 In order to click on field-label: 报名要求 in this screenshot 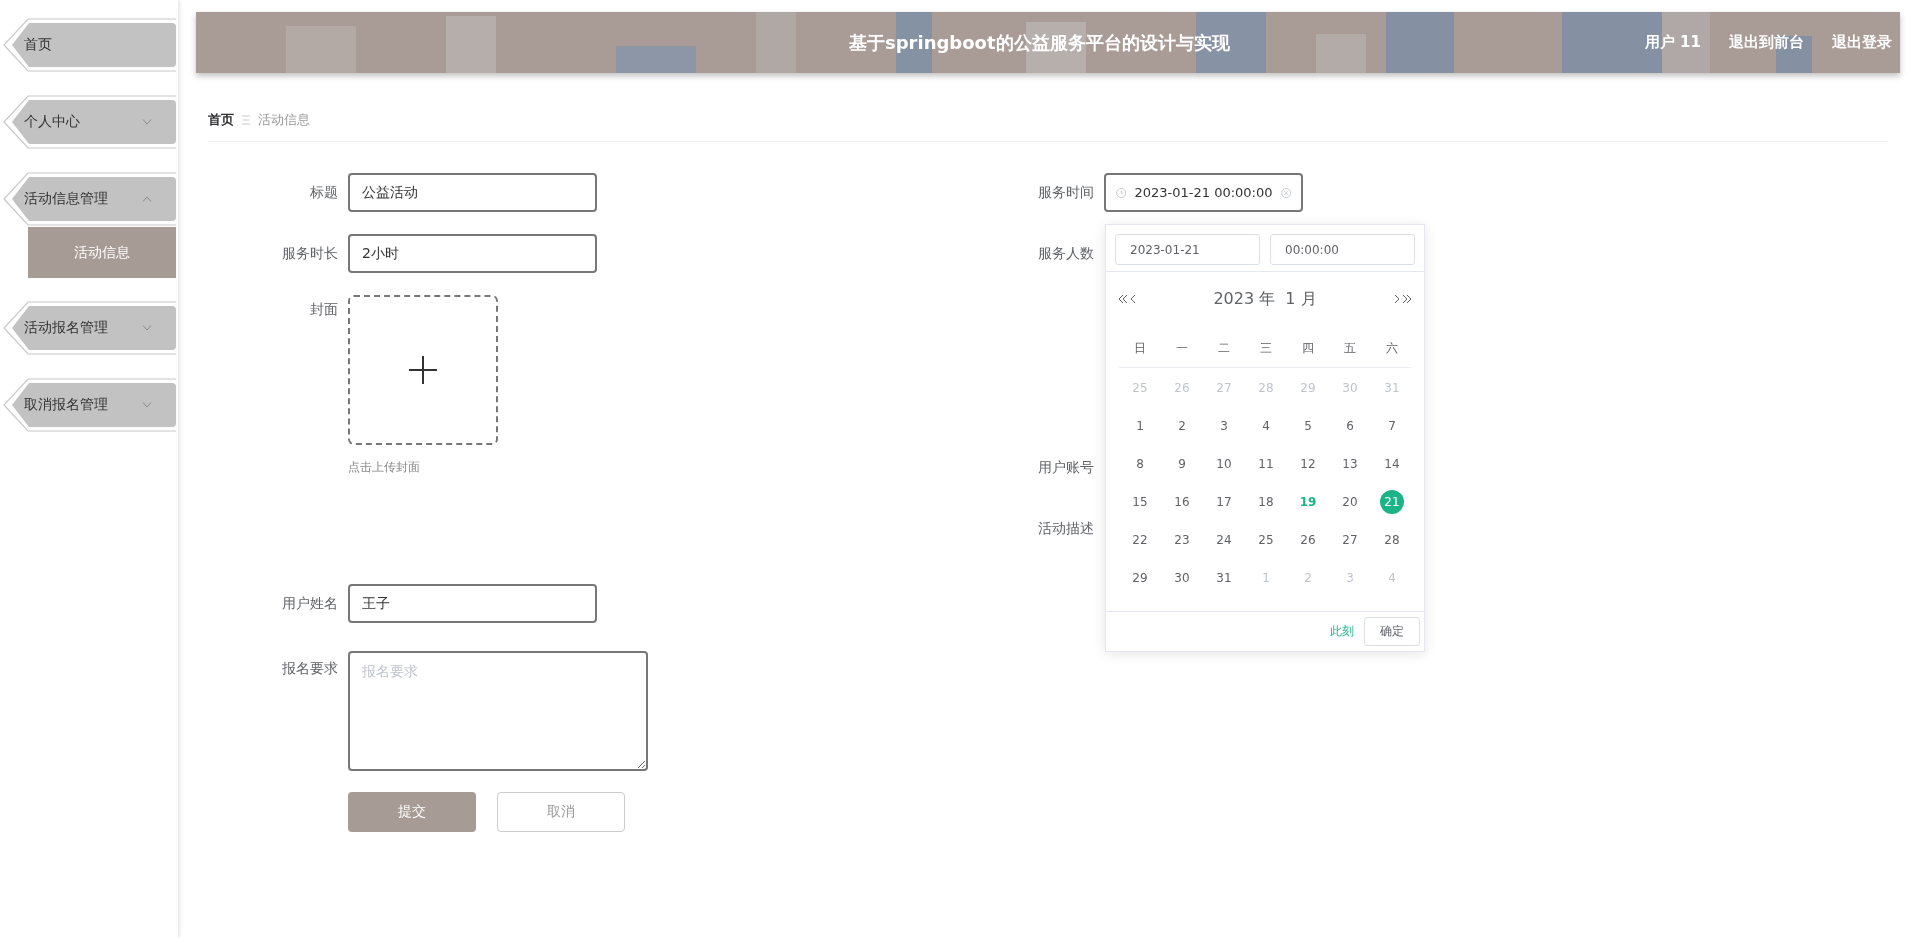, I will do `click(310, 668)`.